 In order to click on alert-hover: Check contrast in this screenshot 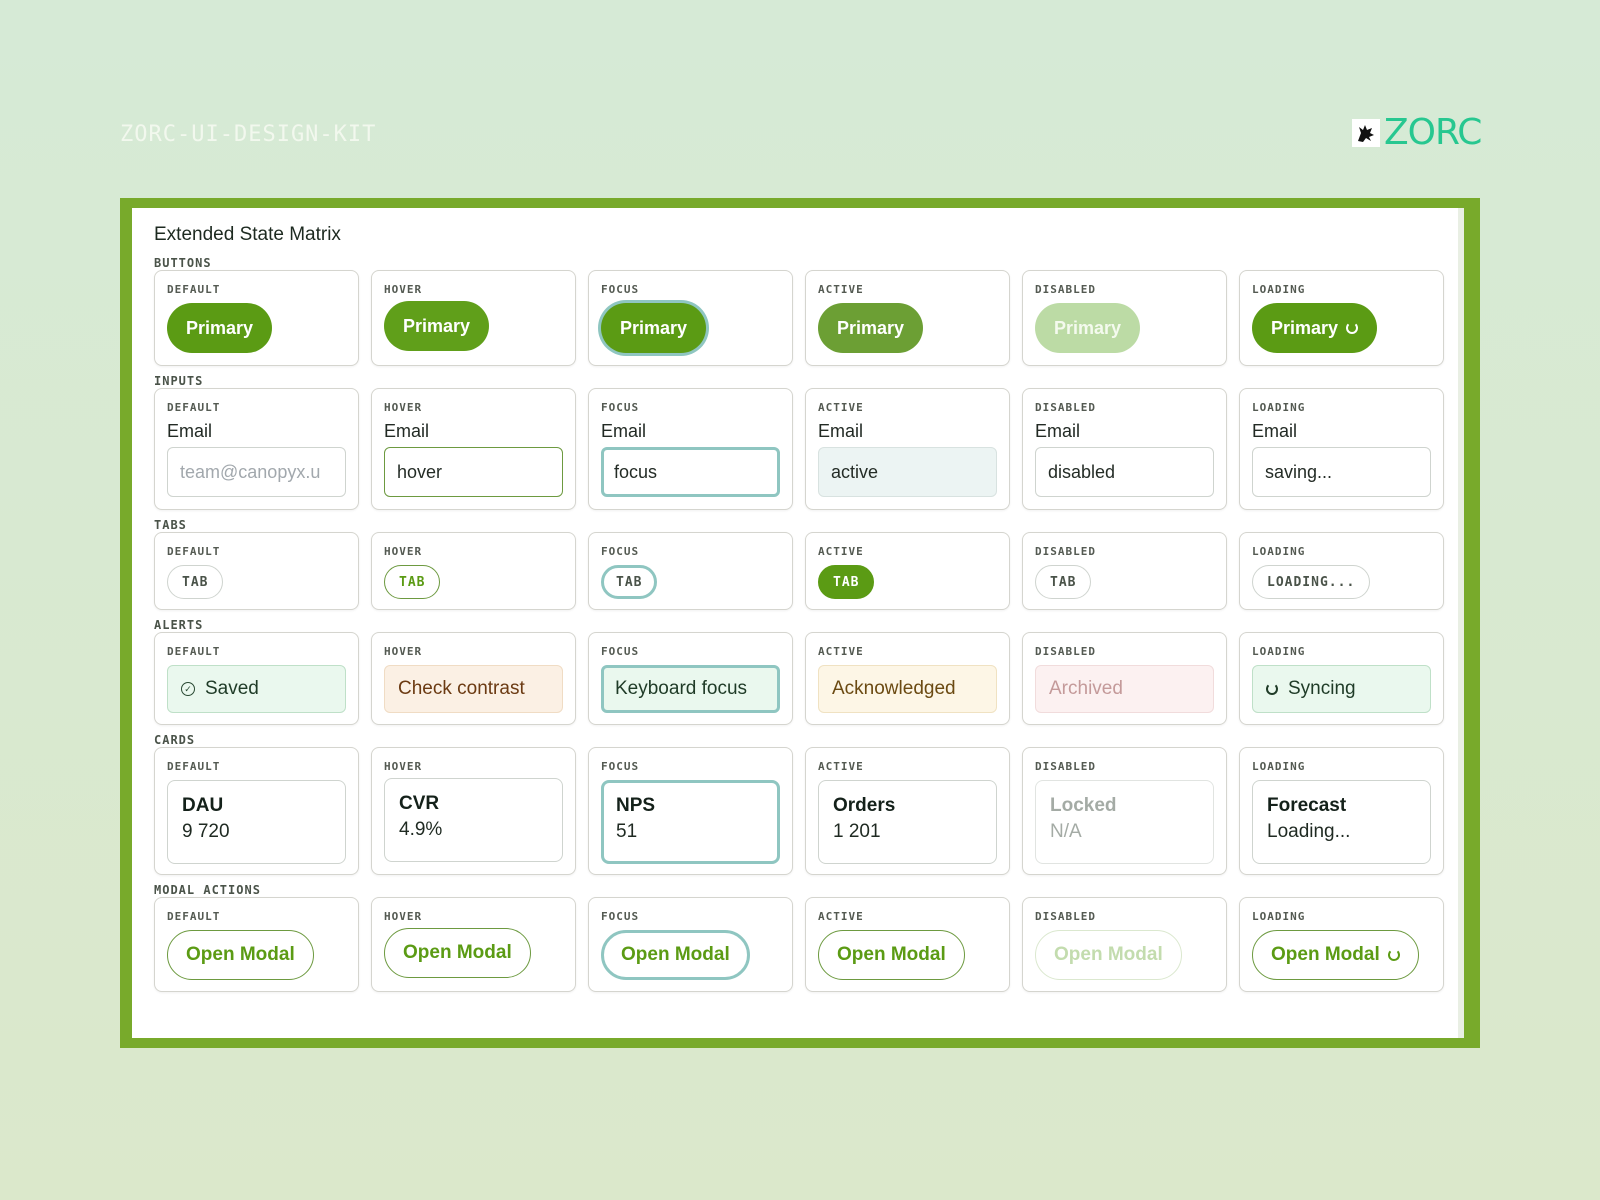, I will do `click(473, 689)`.